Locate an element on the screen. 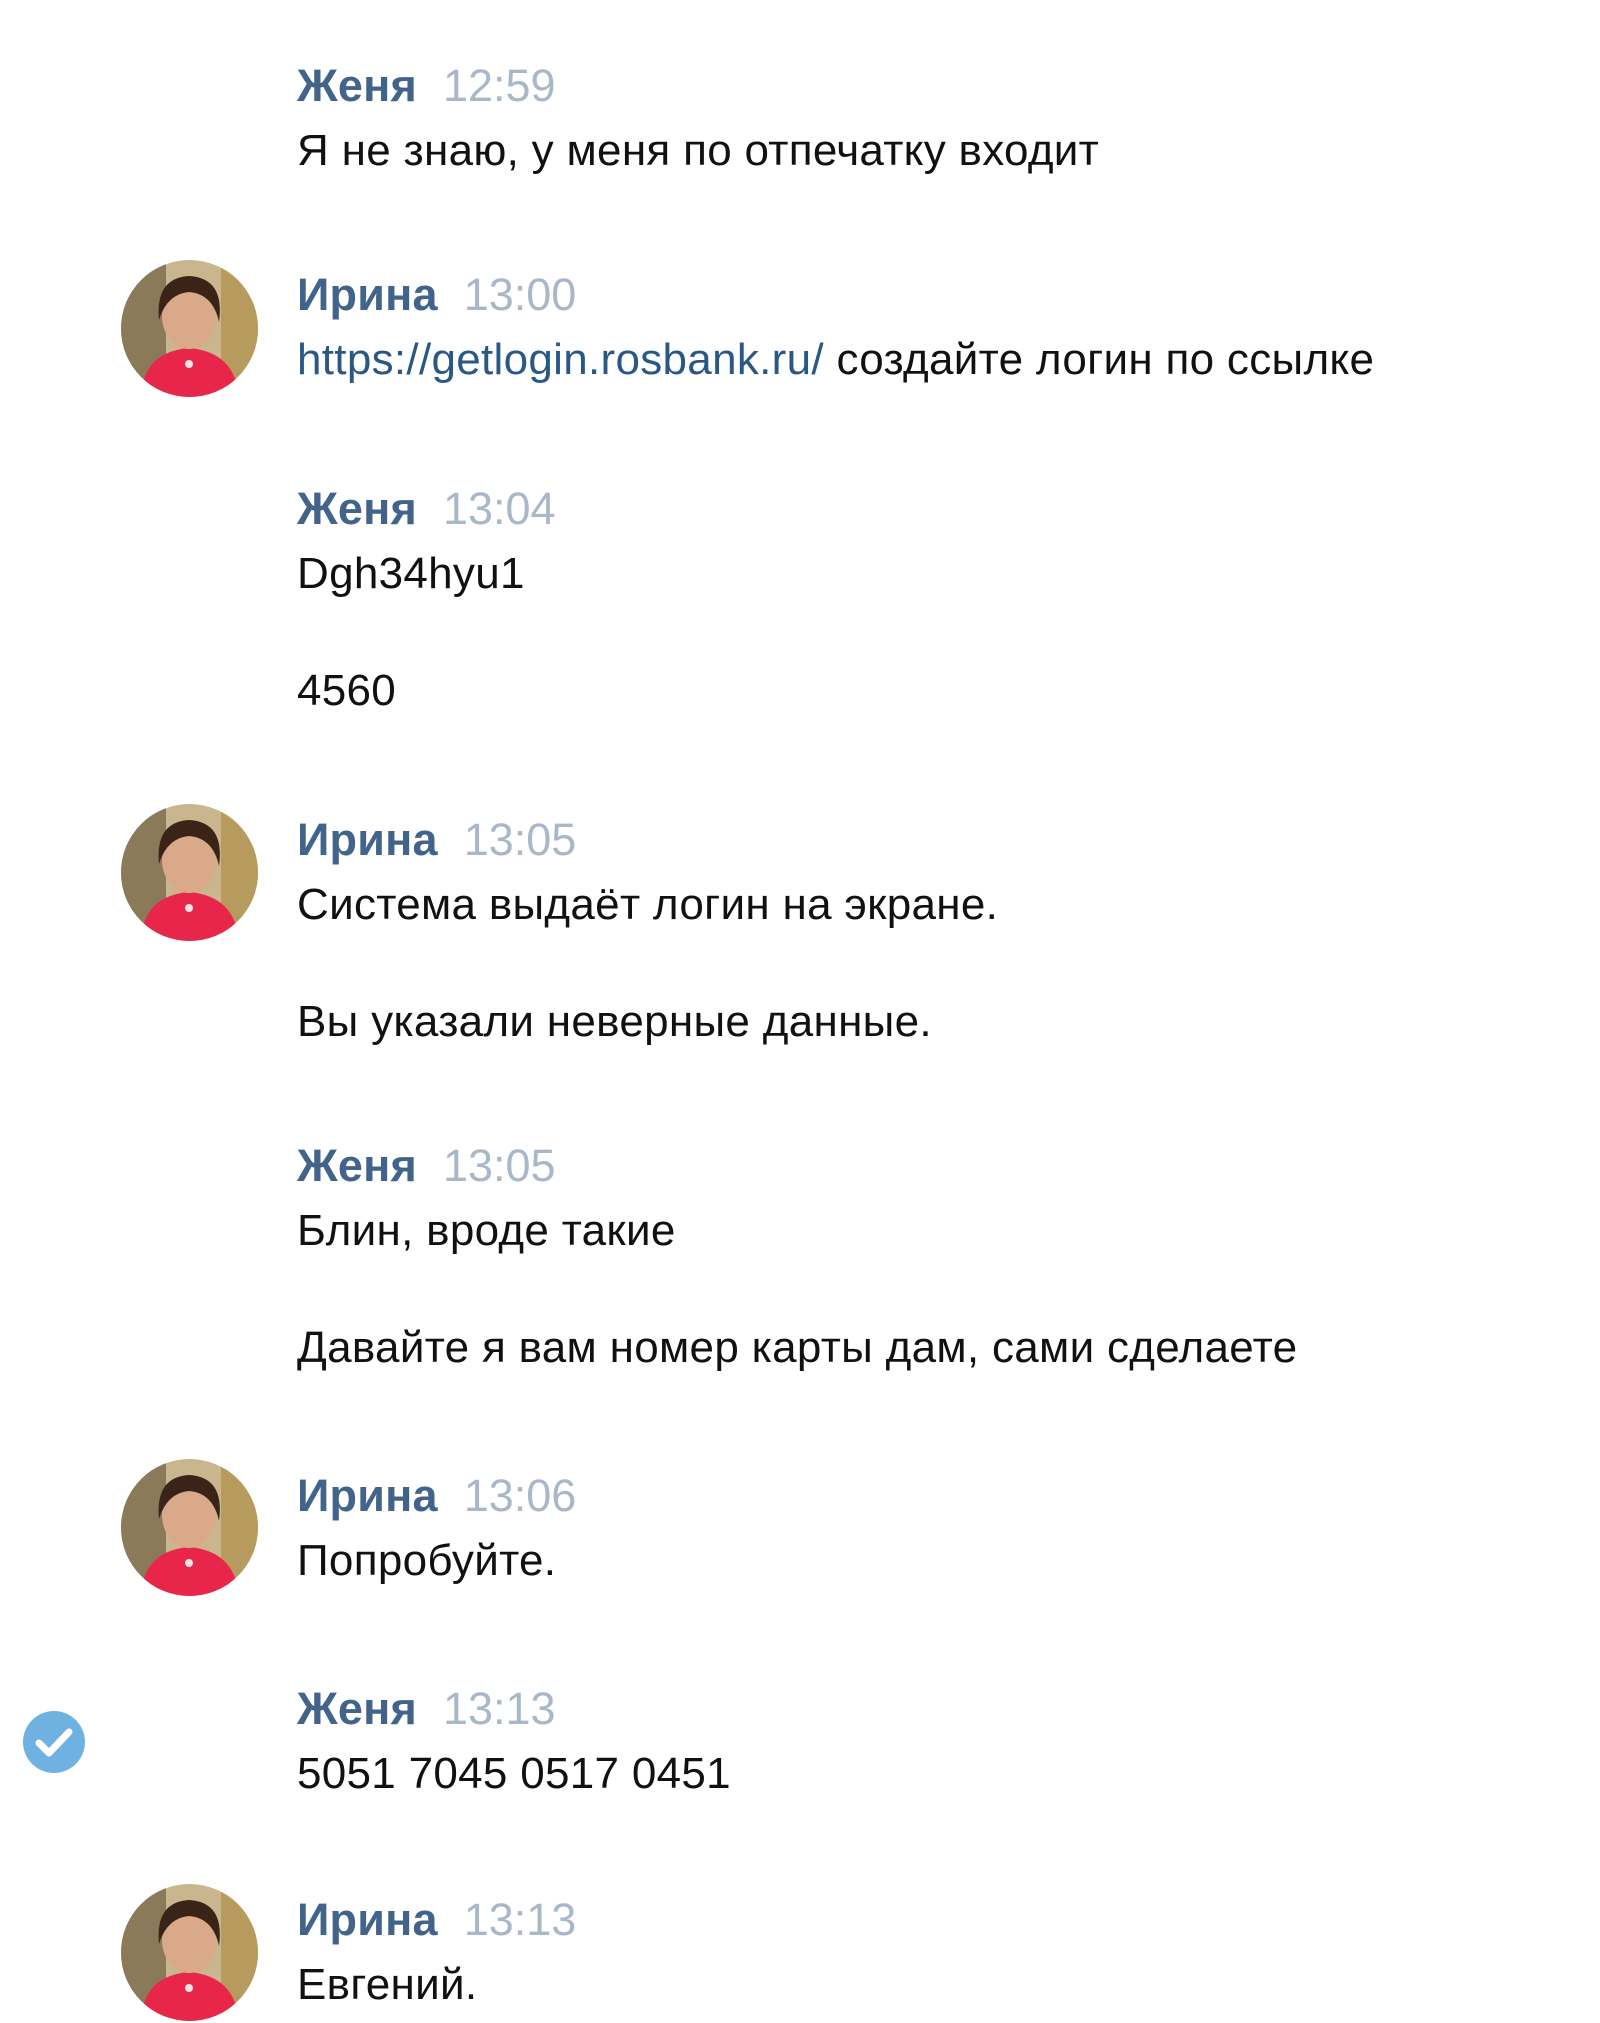  message-header: Женя 13:13 is located at coordinates (426, 1709).